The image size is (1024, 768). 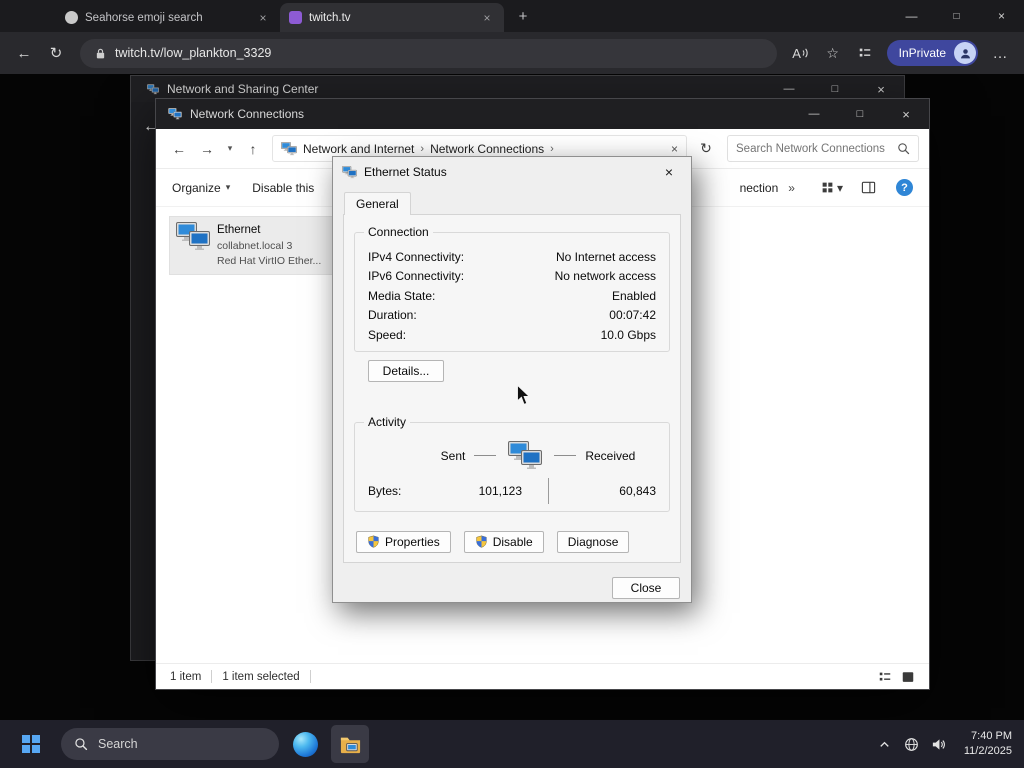 What do you see at coordinates (965, 53) in the screenshot?
I see `profile-avatar` at bounding box center [965, 53].